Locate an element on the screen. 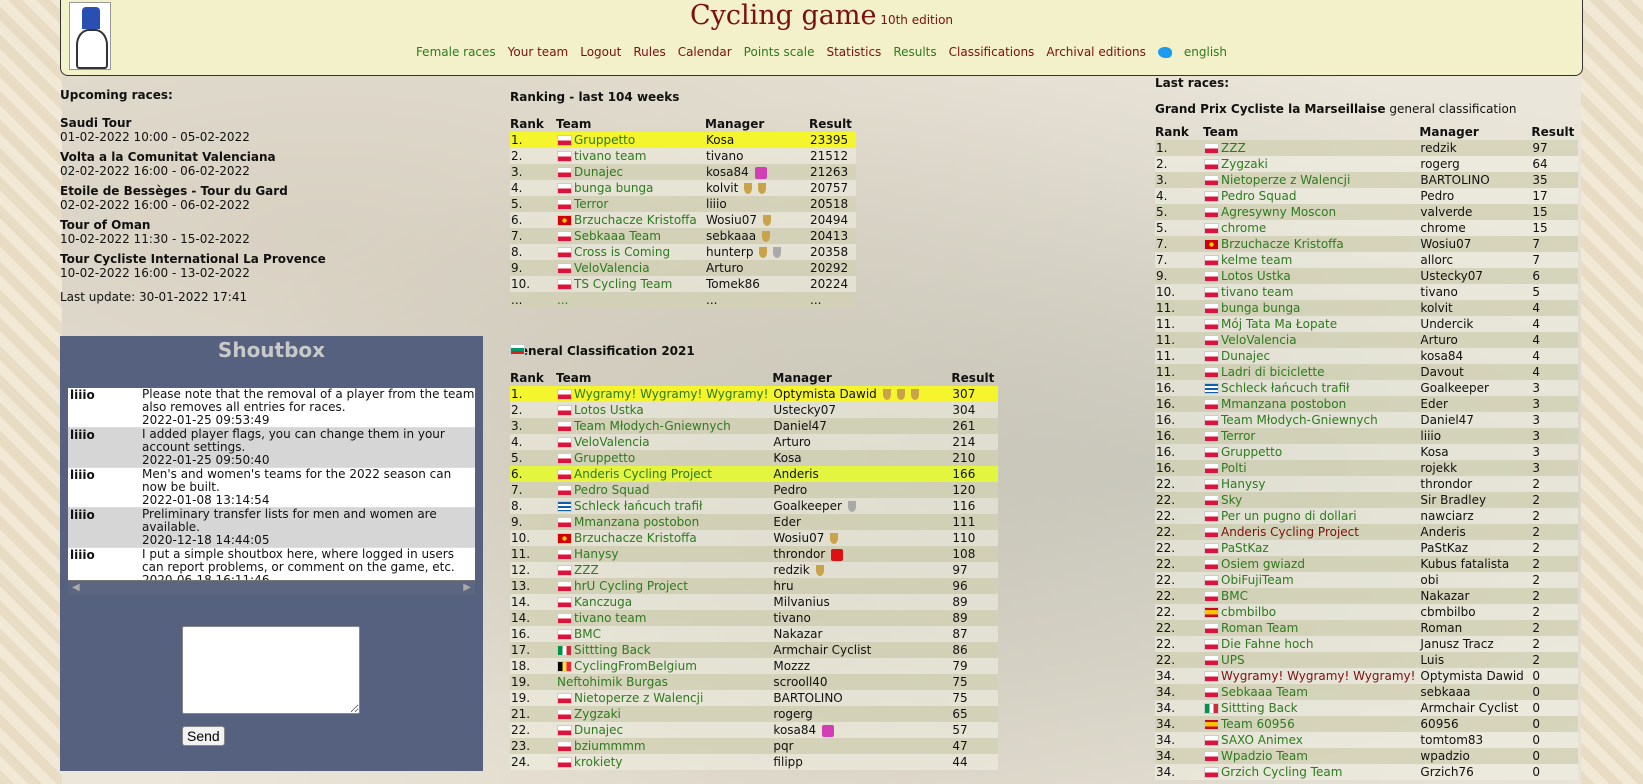  team-link: Kanczuga is located at coordinates (603, 602).